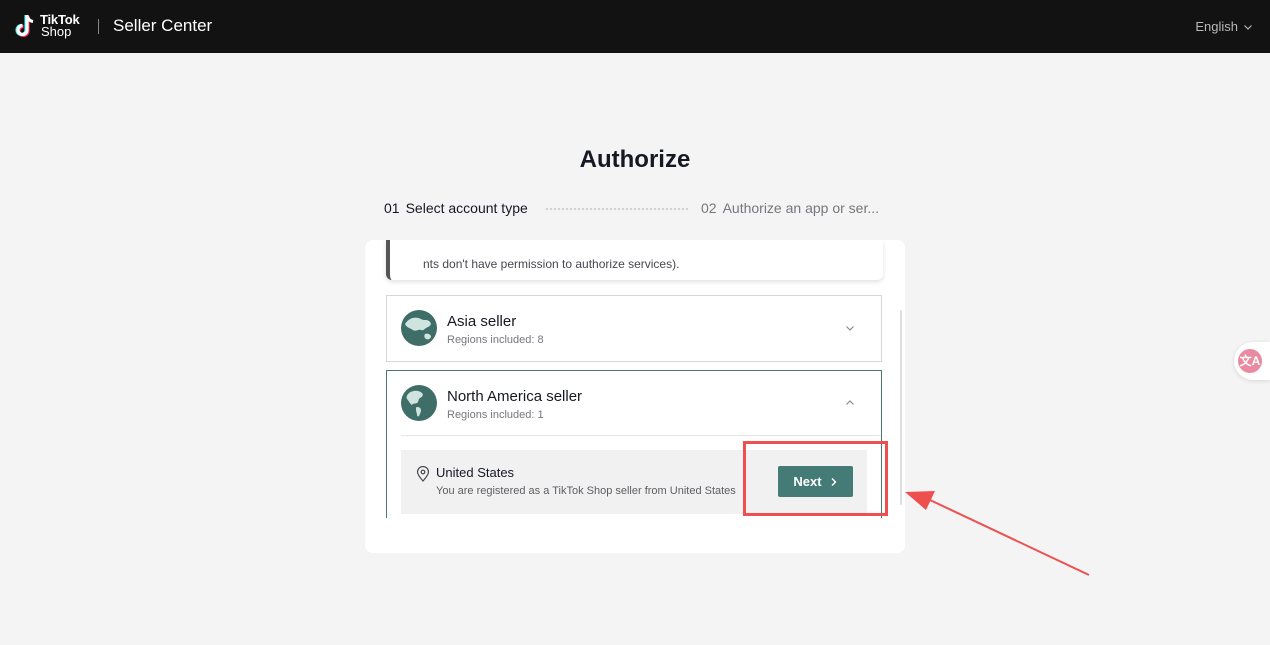 The width and height of the screenshot is (1270, 645). What do you see at coordinates (56, 31) in the screenshot?
I see `logo-line2: Shop` at bounding box center [56, 31].